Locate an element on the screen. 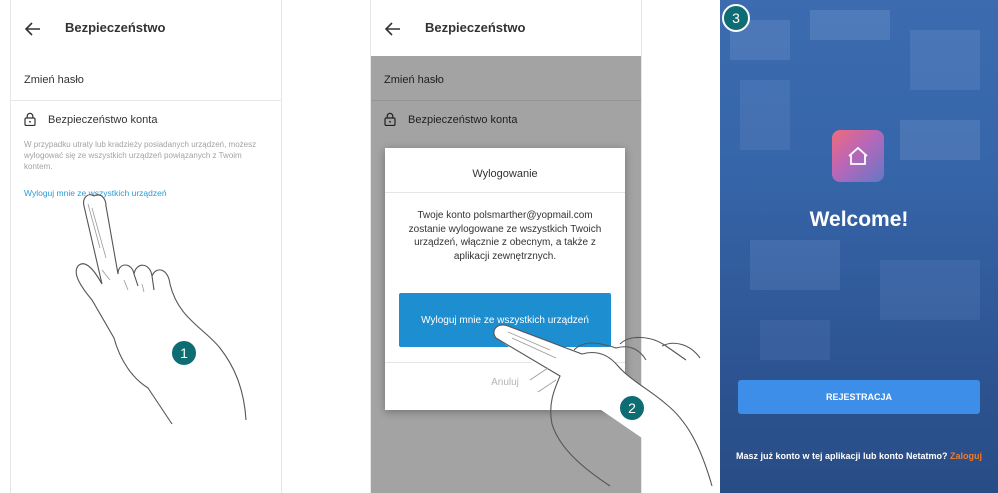 The width and height of the screenshot is (998, 493). account-security-heading: Bezpieczeństwo konta is located at coordinates (90, 120).